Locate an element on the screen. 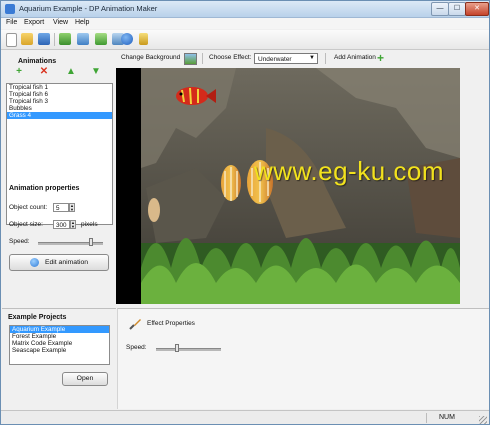  menu-view: View is located at coordinates (60, 22).